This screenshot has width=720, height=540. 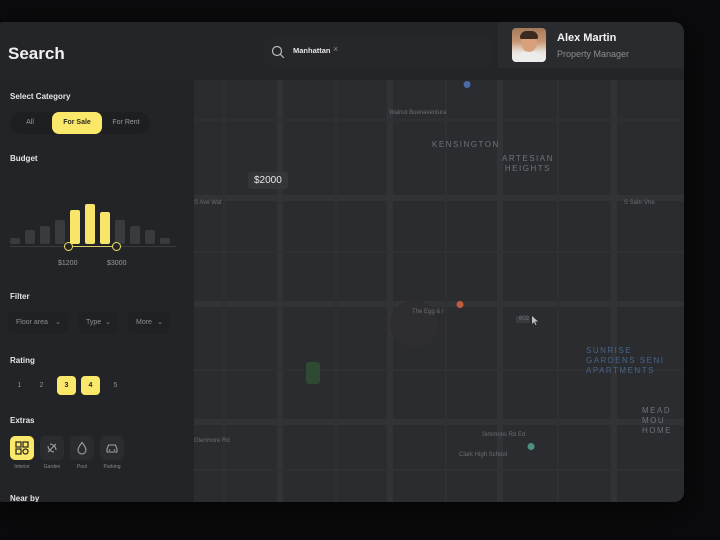 I want to click on nearby-title: Near by, so click(x=25, y=498).